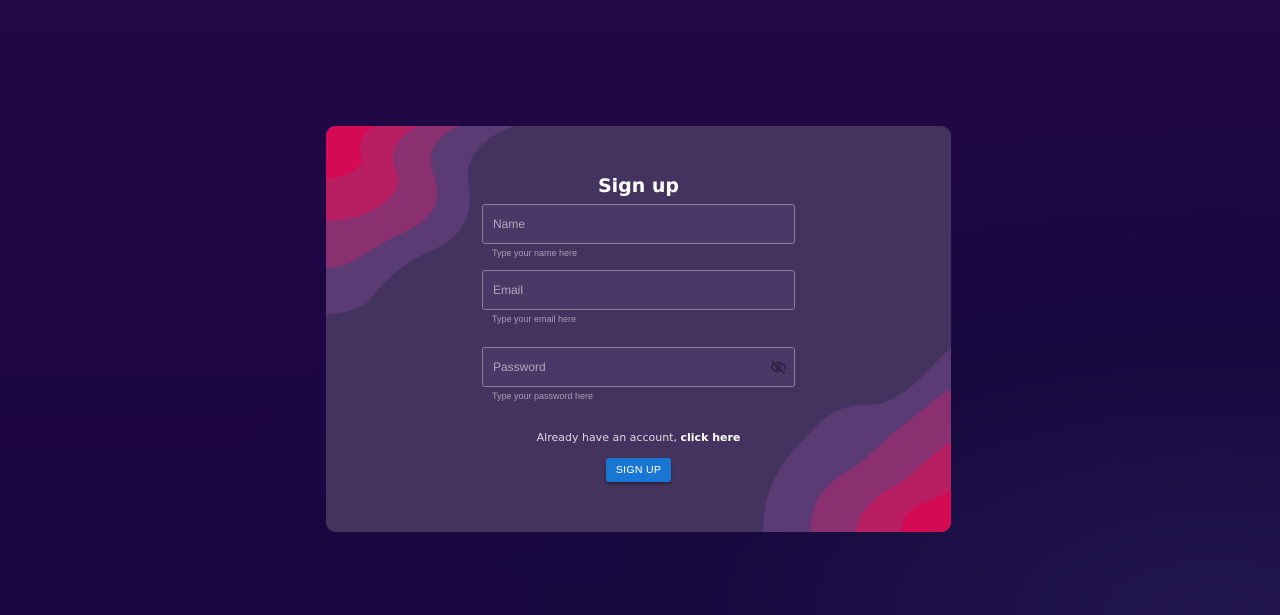 The width and height of the screenshot is (1280, 615). What do you see at coordinates (534, 319) in the screenshot?
I see `email-helper-text: Type your email here` at bounding box center [534, 319].